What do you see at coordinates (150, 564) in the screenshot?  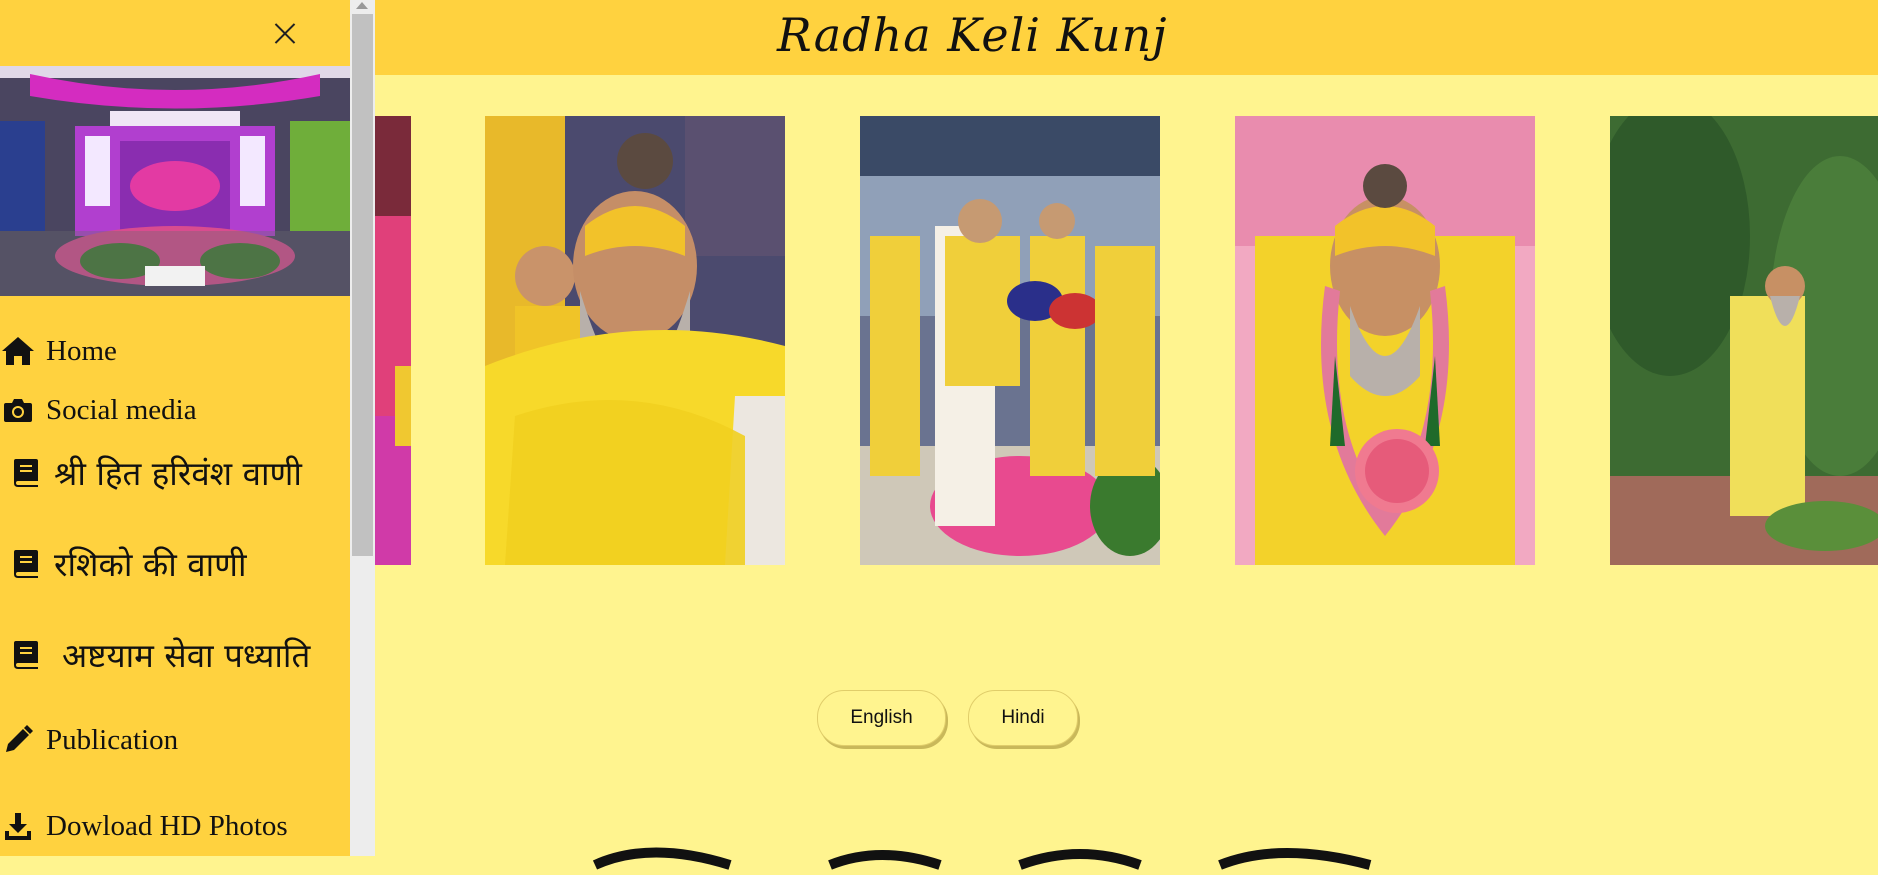 I see `sidebar-item-label: रशिको की वाणी` at bounding box center [150, 564].